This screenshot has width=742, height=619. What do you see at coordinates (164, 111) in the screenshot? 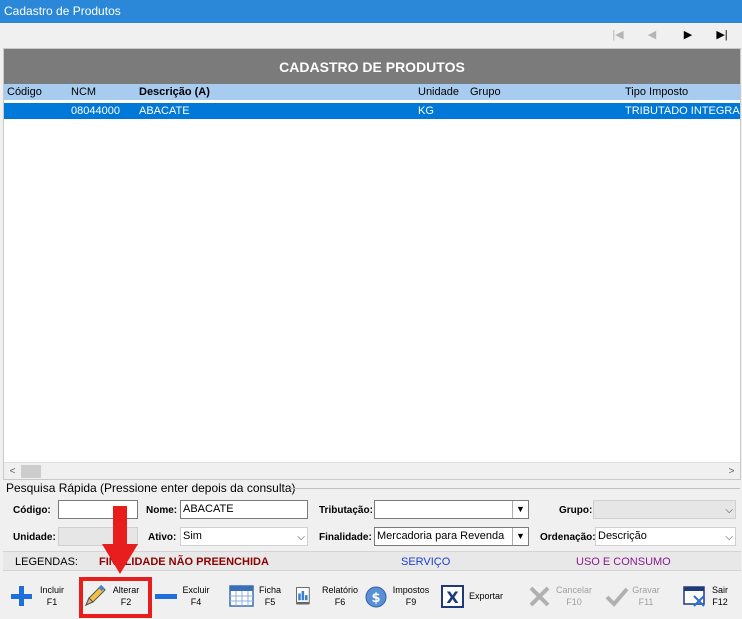
I see `cell-descricao: ABACATE` at bounding box center [164, 111].